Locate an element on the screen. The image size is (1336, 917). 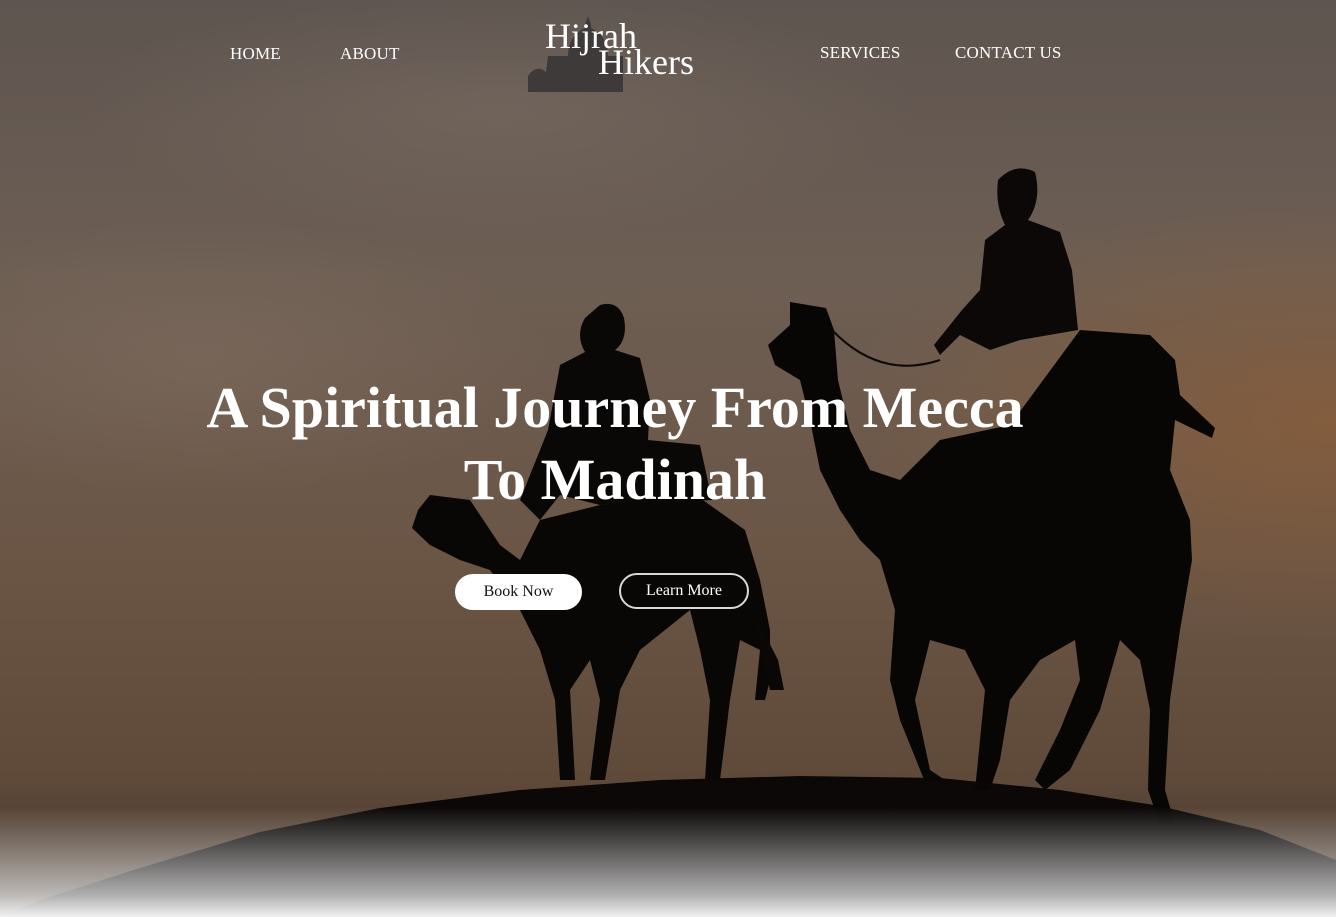
bottom-fade is located at coordinates (668, 862).